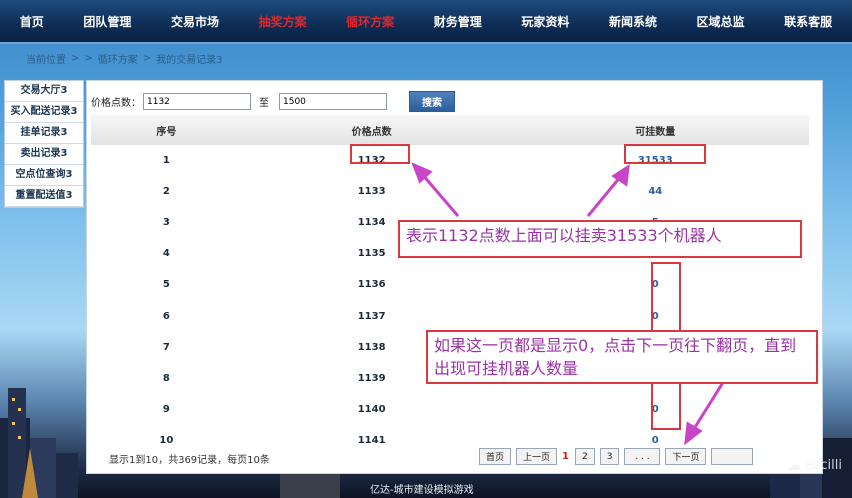 The width and height of the screenshot is (852, 498). Describe the element at coordinates (600, 239) in the screenshot. I see `annotation-note-capacity: 表示1132点数上面可以挂卖31533个机器人` at that location.